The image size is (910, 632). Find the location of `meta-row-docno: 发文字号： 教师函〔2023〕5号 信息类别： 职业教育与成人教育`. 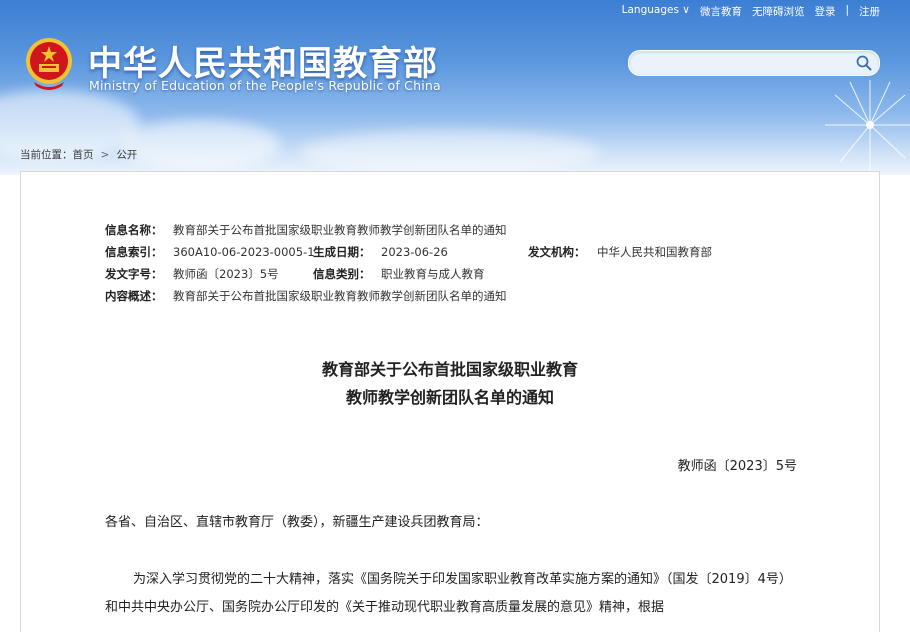

meta-row-docno: 发文字号： 教师函〔2023〕5号 信息类别： 职业教育与成人教育 is located at coordinates (455, 274).